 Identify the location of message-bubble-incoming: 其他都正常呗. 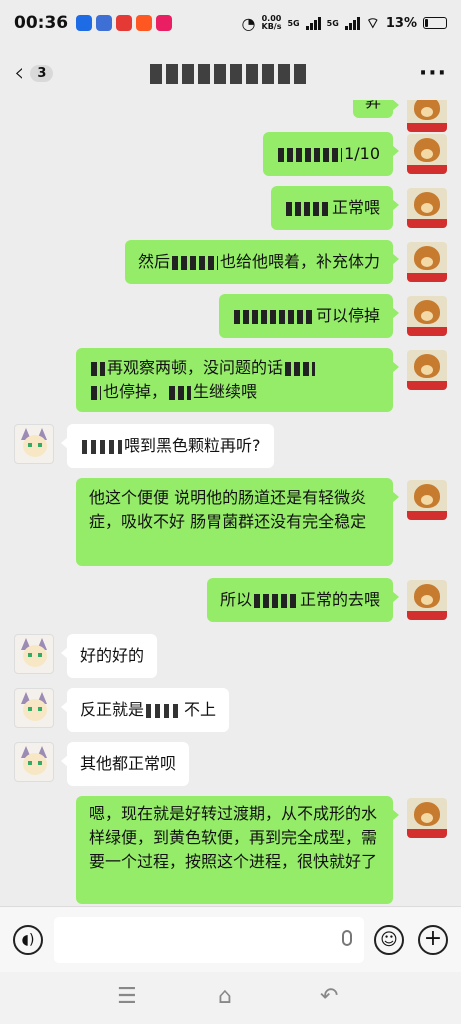
(125, 764).